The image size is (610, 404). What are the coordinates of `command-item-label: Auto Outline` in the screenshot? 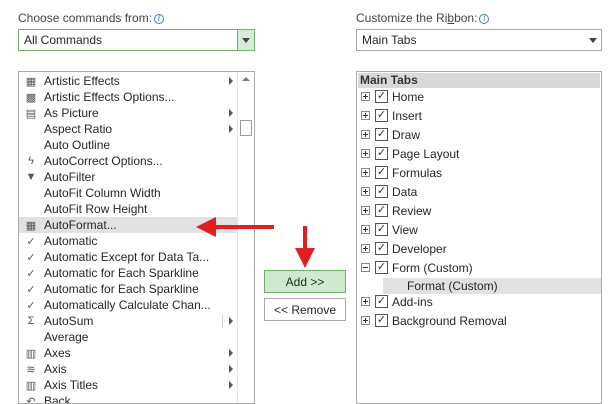 It's located at (77, 145).